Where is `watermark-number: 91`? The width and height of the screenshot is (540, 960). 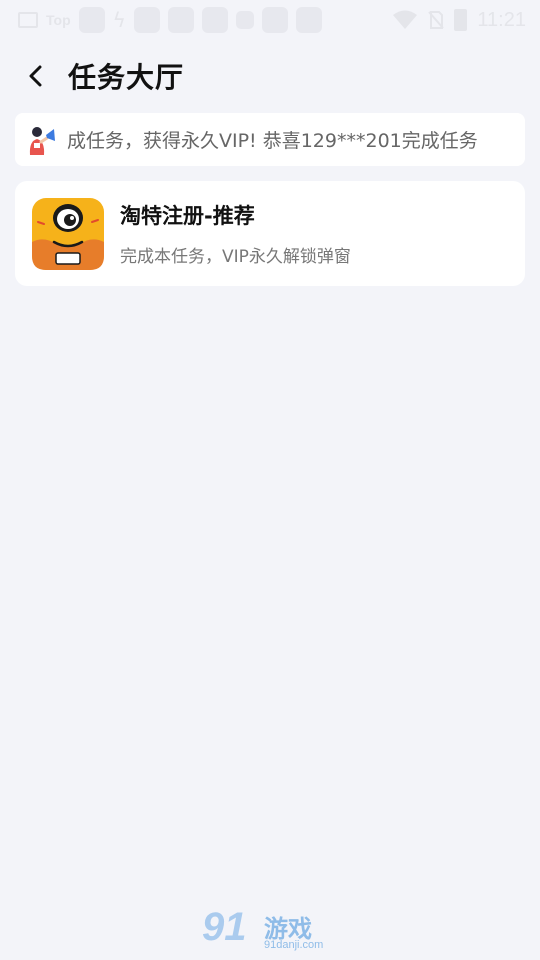 watermark-number: 91 is located at coordinates (224, 927).